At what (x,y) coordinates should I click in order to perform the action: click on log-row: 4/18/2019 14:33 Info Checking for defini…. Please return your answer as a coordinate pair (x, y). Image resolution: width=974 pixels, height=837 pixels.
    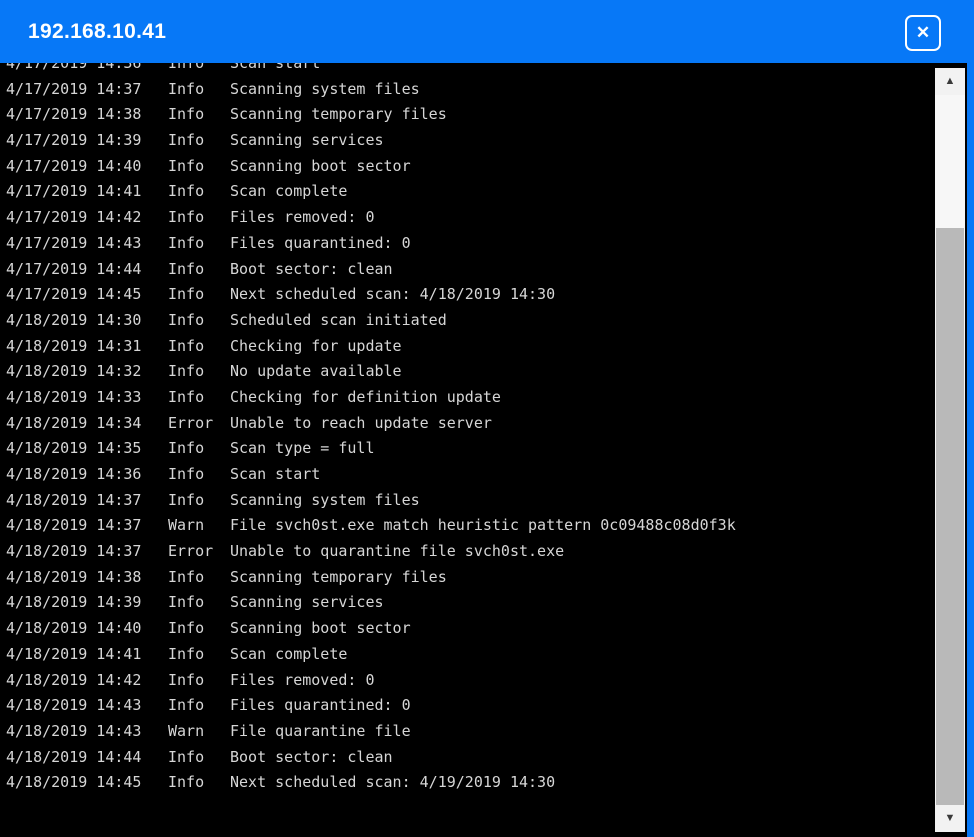
    Looking at the image, I should click on (486, 398).